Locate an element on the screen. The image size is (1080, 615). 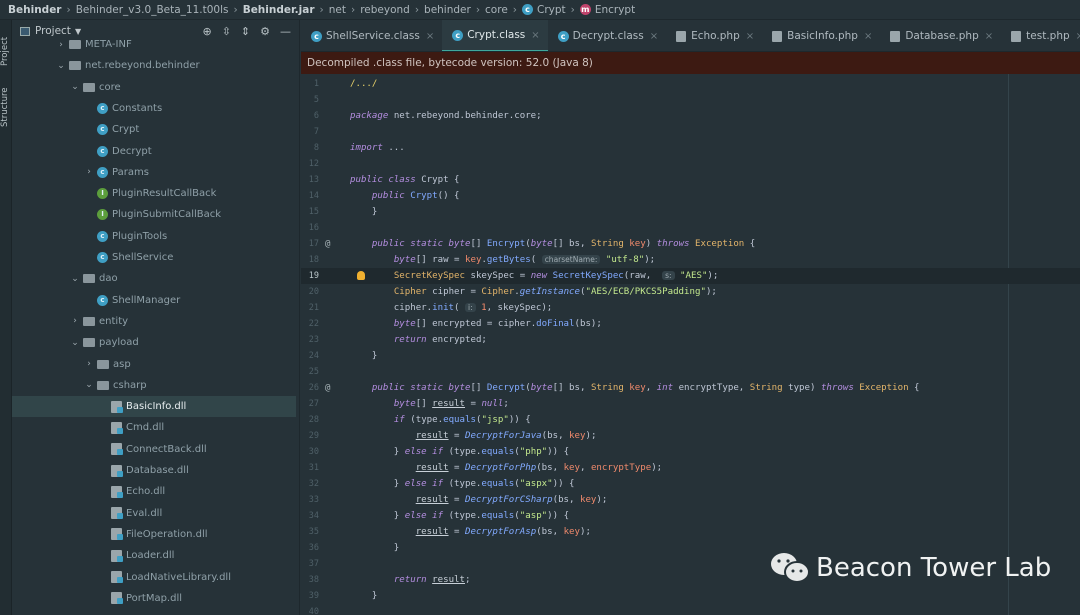
code-text: [] is located at coordinates (478, 244).